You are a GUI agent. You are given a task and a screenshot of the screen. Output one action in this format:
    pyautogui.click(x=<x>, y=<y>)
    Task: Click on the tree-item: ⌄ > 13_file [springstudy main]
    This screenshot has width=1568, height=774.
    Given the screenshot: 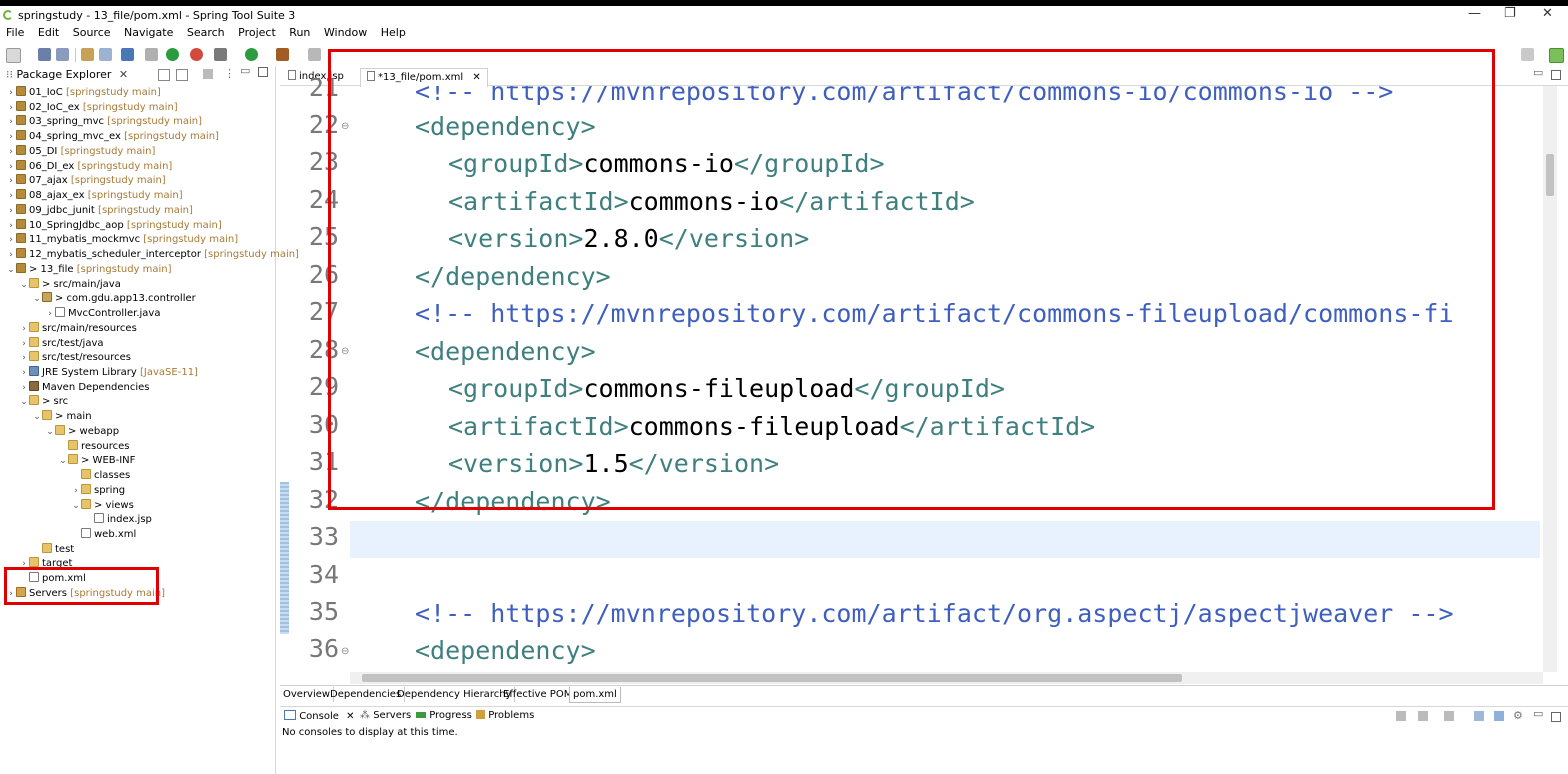 What is the action you would take?
    pyautogui.click(x=89, y=269)
    